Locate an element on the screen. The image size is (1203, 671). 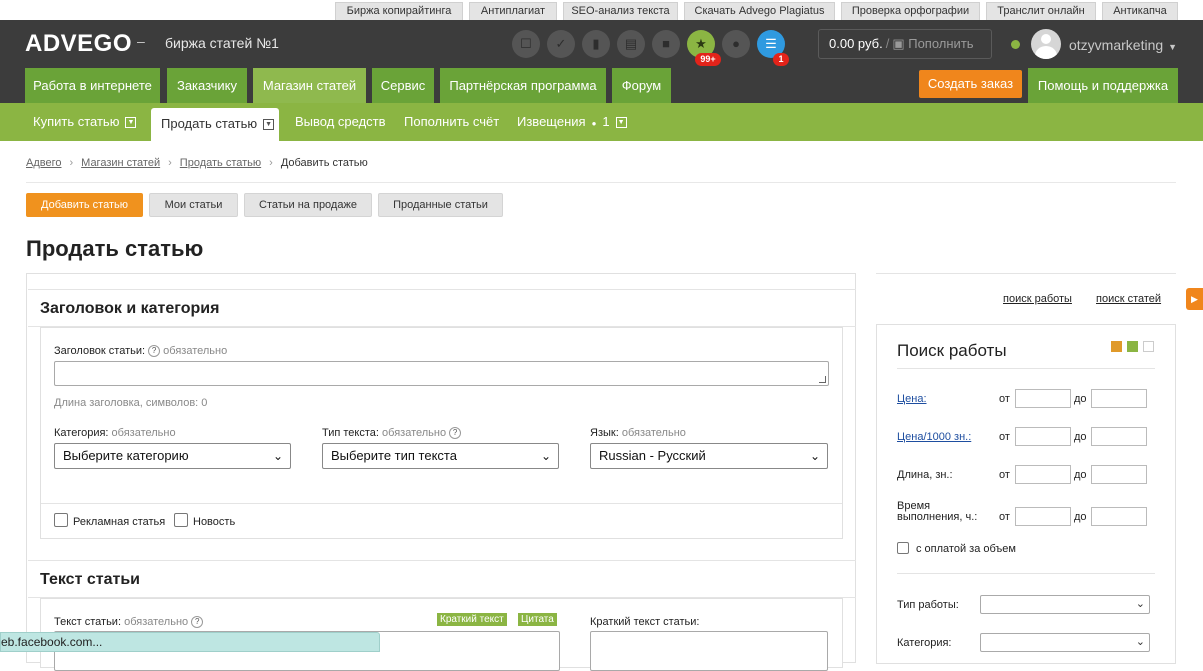
short-text-input is located at coordinates (709, 651).